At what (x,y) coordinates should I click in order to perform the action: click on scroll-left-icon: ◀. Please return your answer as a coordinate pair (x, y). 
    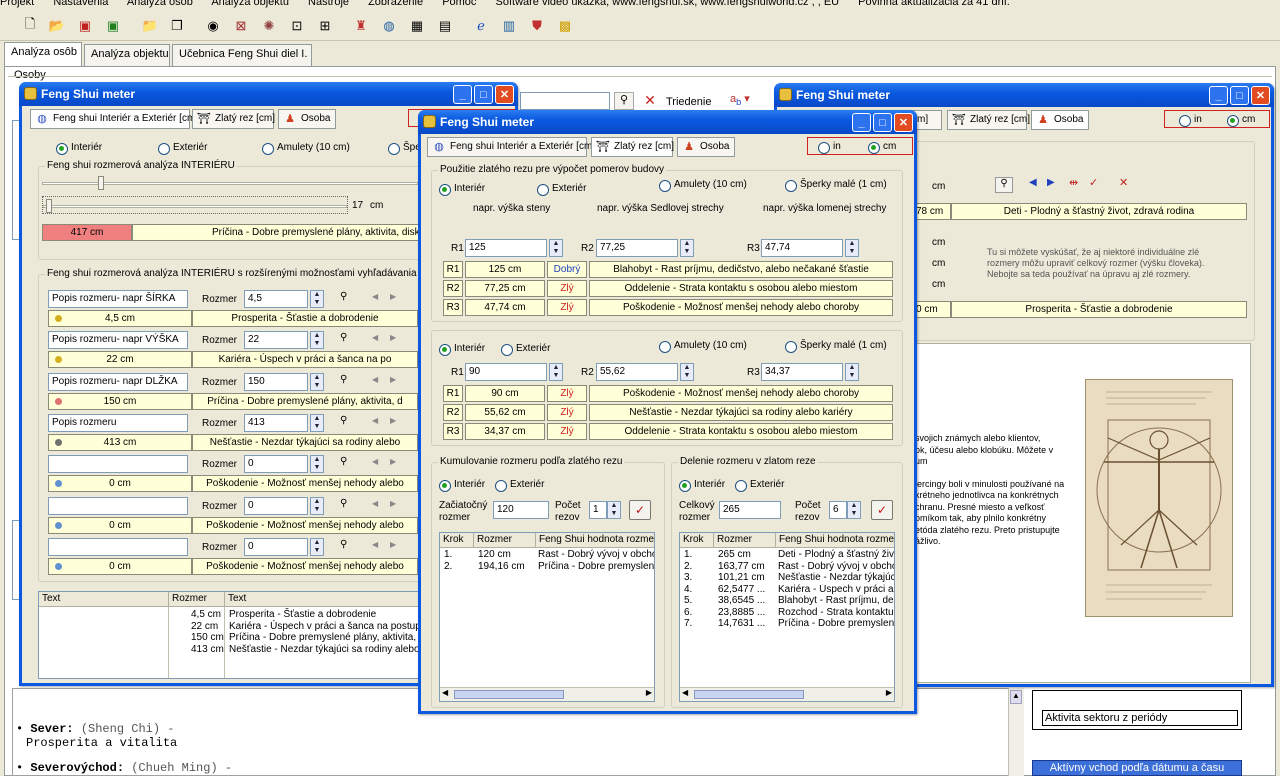
    Looking at the image, I should click on (685, 692).